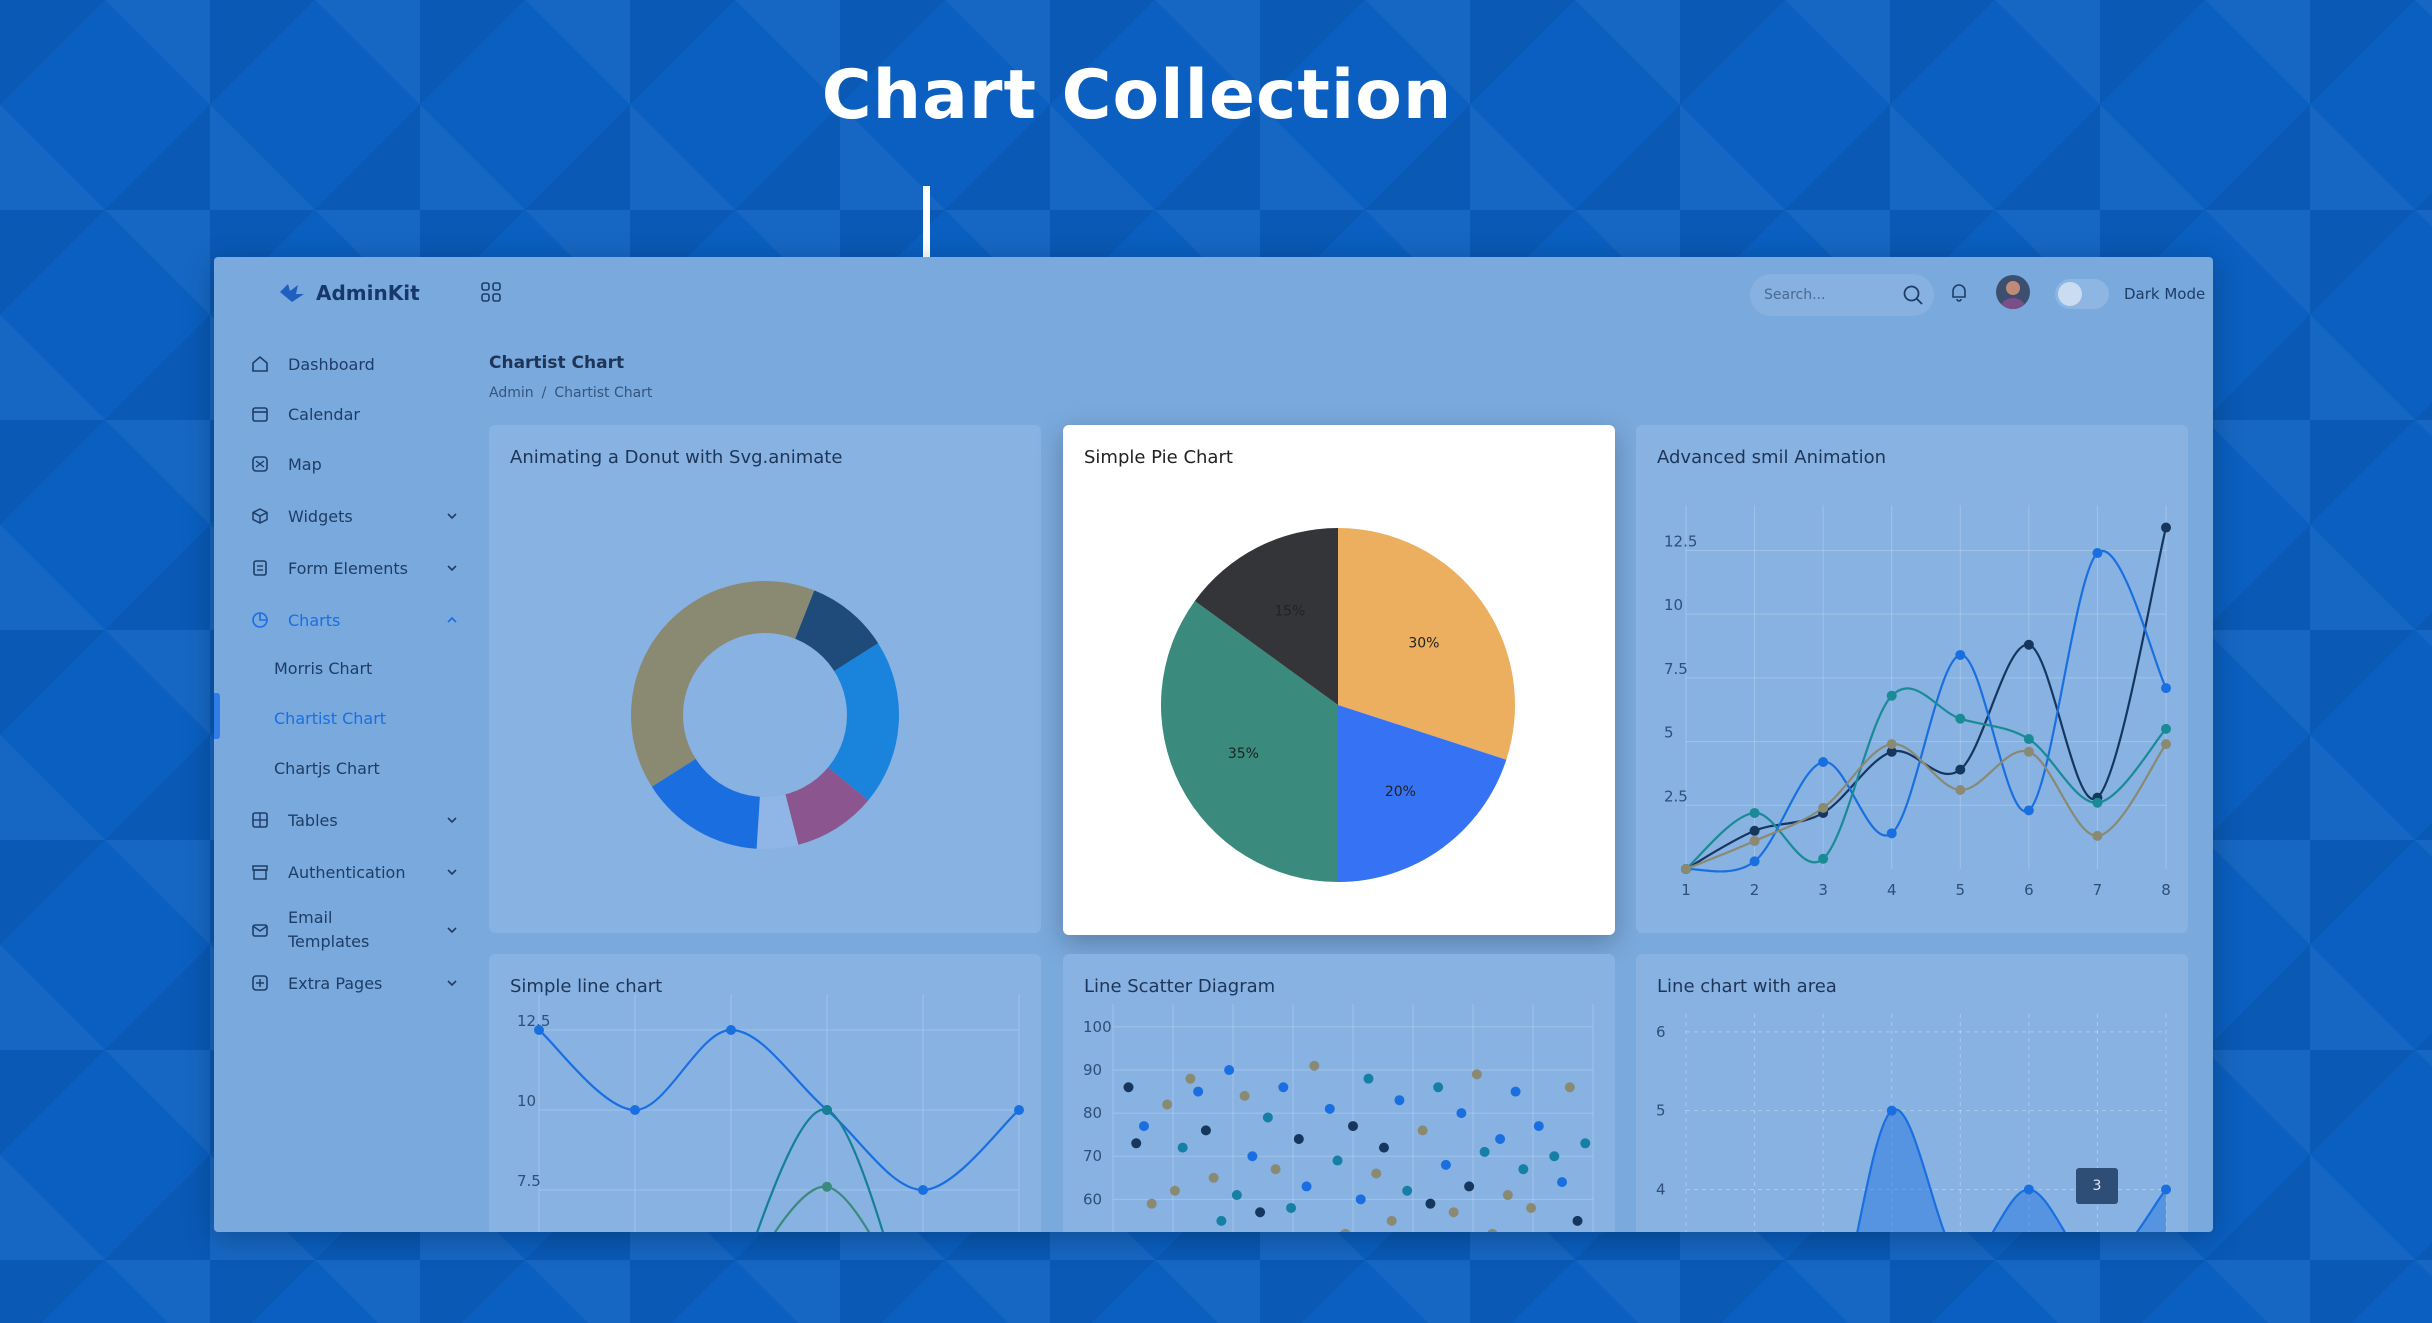 This screenshot has width=2432, height=1323. What do you see at coordinates (292, 293) in the screenshot?
I see `bird-logo-icon` at bounding box center [292, 293].